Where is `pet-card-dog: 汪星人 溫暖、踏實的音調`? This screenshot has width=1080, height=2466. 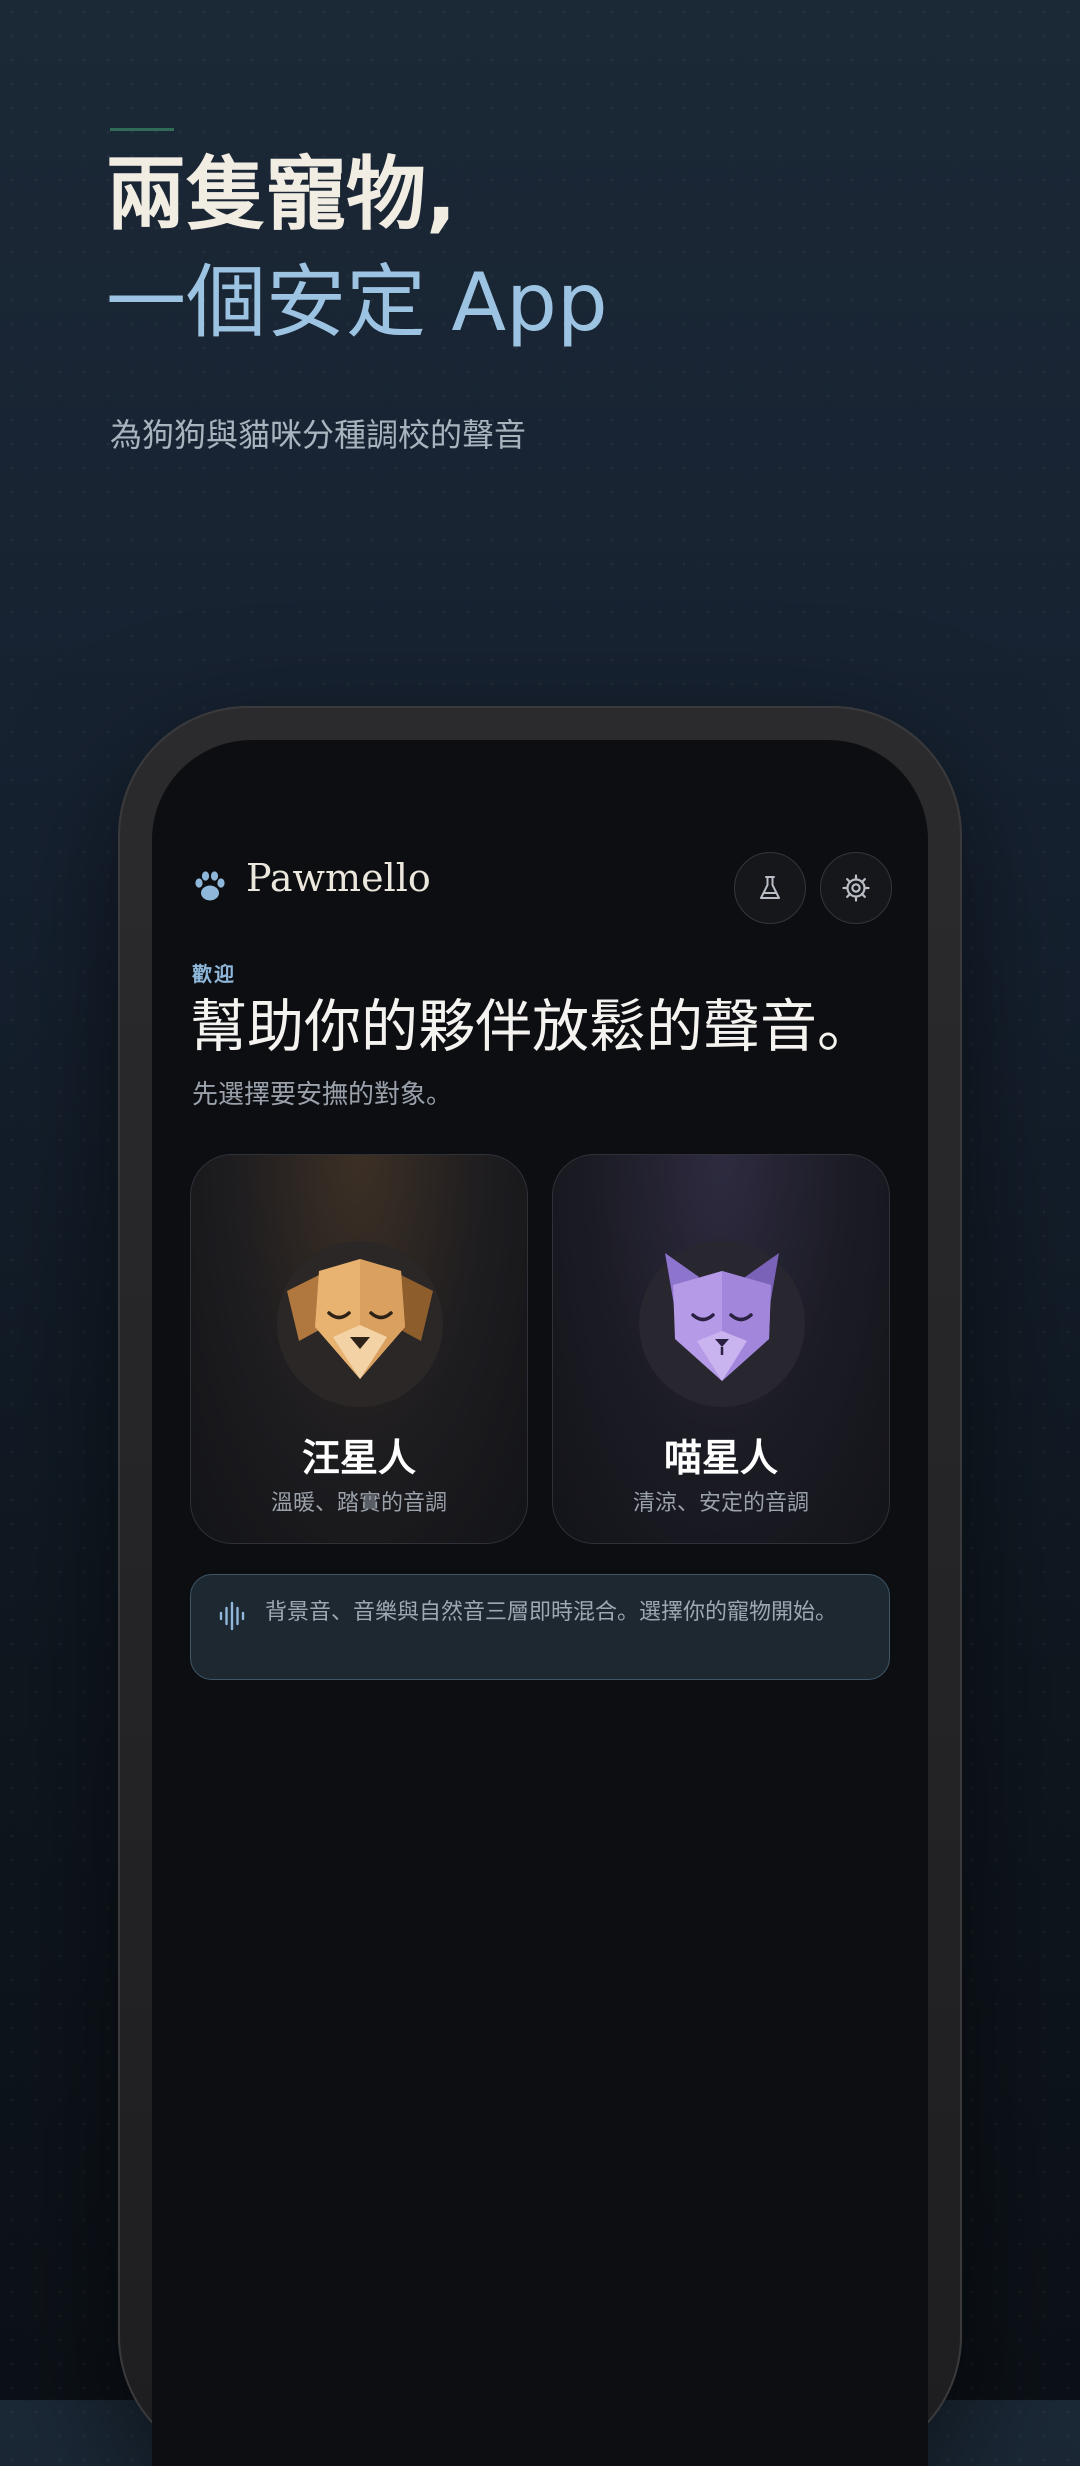
pet-card-dog: 汪星人 溫暖、踏實的音調 is located at coordinates (359, 1349).